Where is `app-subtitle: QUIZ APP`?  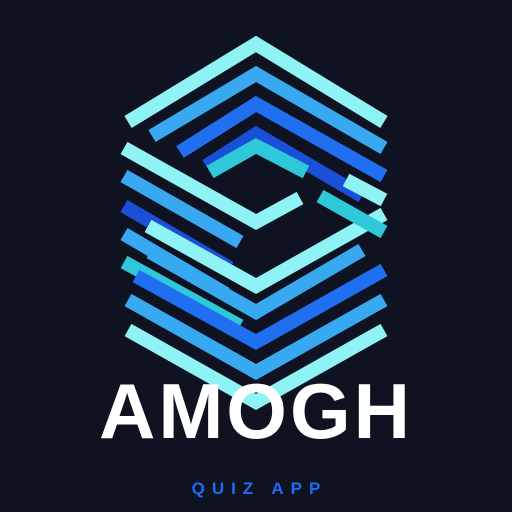 app-subtitle: QUIZ APP is located at coordinates (259, 488).